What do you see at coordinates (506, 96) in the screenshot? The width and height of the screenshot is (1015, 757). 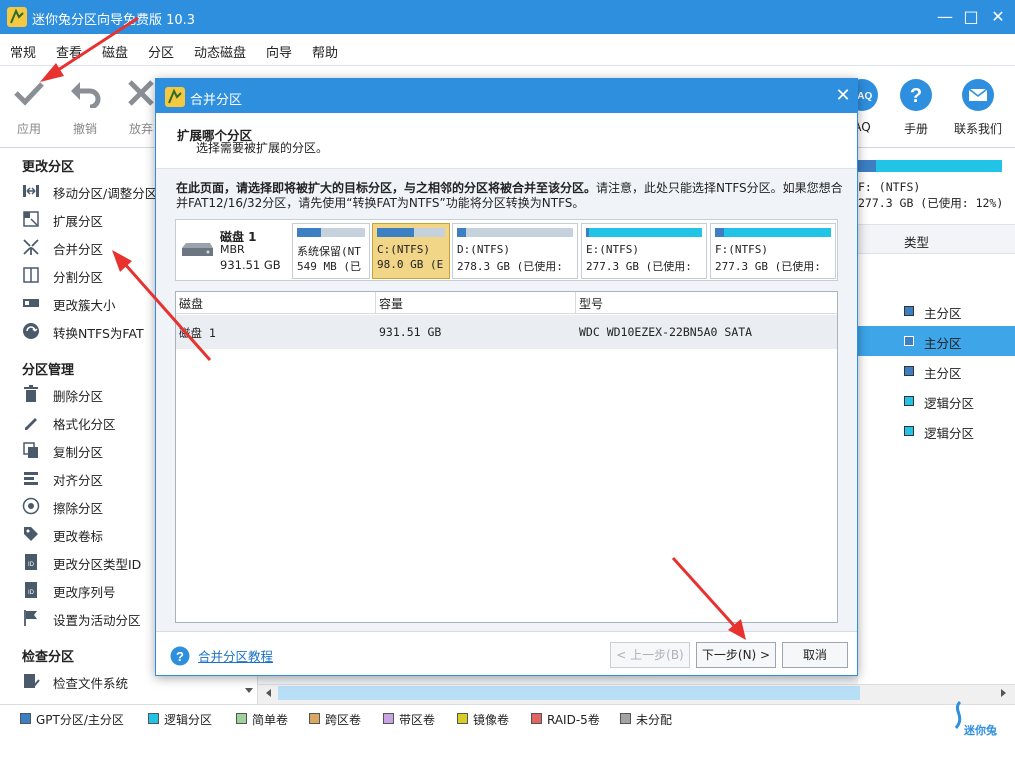 I see `dialog-title-bar: 合并分区 ✕` at bounding box center [506, 96].